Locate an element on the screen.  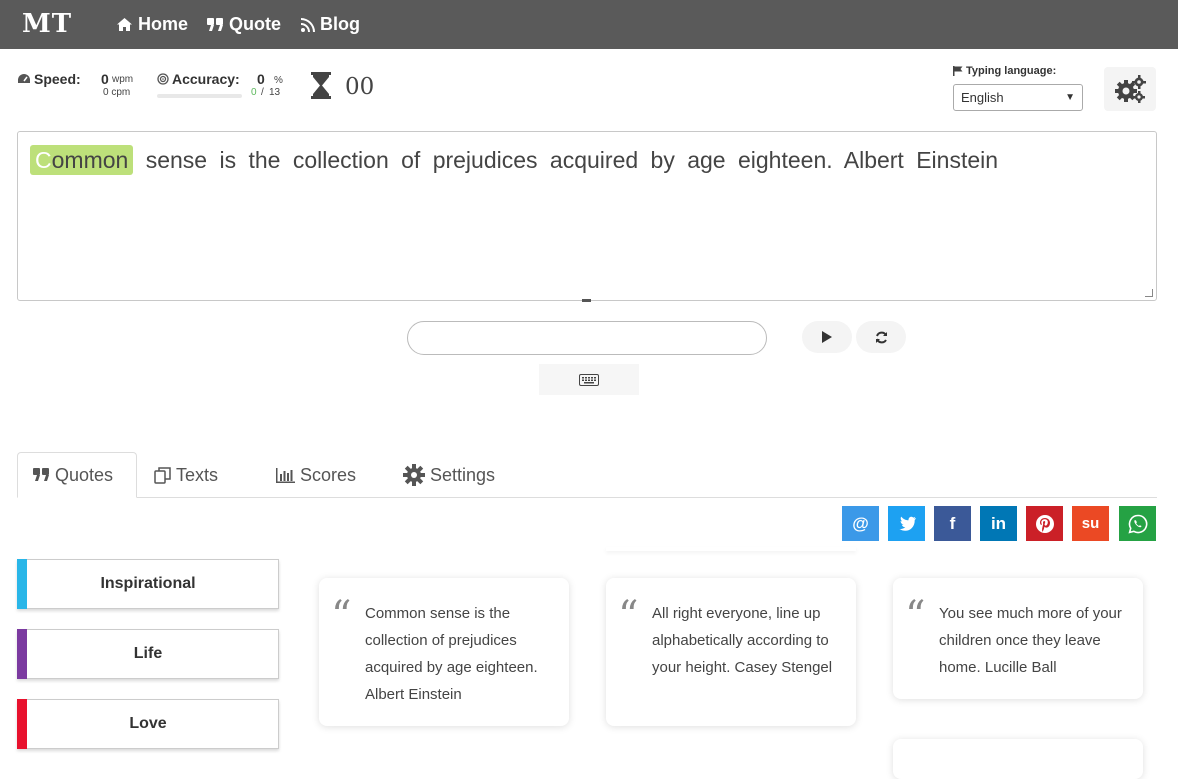
play-button is located at coordinates (827, 337).